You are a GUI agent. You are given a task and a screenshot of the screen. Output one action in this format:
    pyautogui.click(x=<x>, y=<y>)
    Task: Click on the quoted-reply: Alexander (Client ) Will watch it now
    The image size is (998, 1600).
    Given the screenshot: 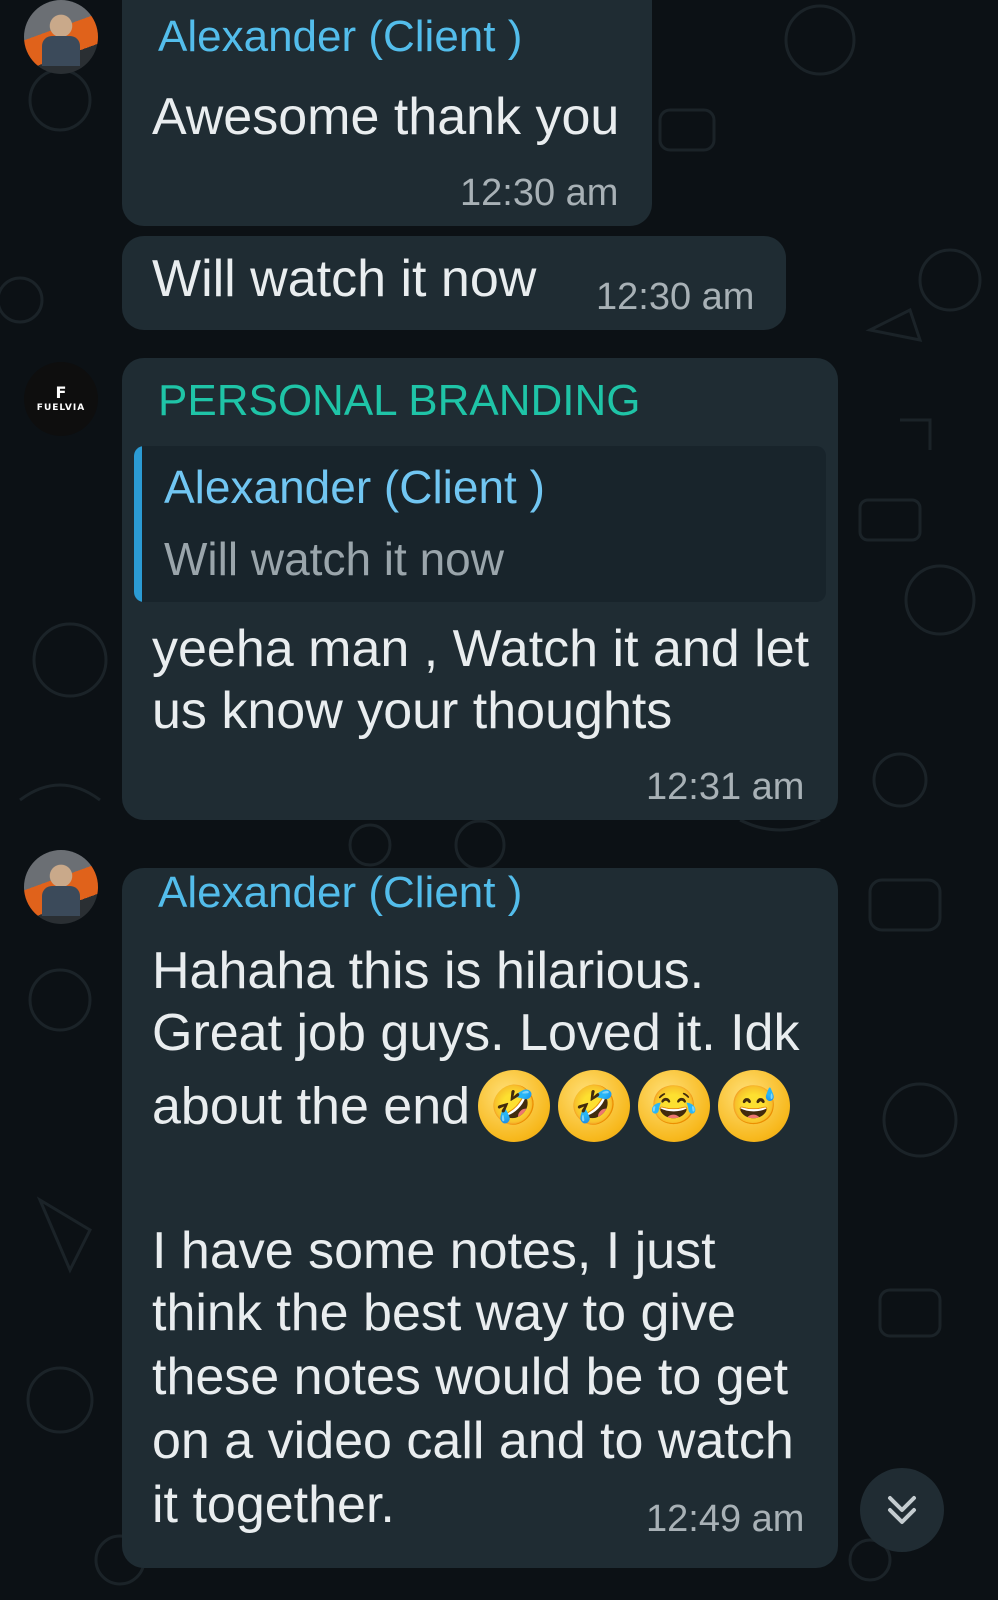 What is the action you would take?
    pyautogui.click(x=480, y=524)
    